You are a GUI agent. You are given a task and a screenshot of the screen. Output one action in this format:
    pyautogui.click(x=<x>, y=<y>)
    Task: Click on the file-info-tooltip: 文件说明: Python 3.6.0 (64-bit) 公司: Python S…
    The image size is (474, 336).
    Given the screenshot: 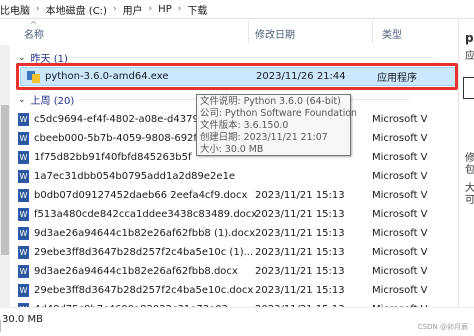 What is the action you would take?
    pyautogui.click(x=277, y=125)
    